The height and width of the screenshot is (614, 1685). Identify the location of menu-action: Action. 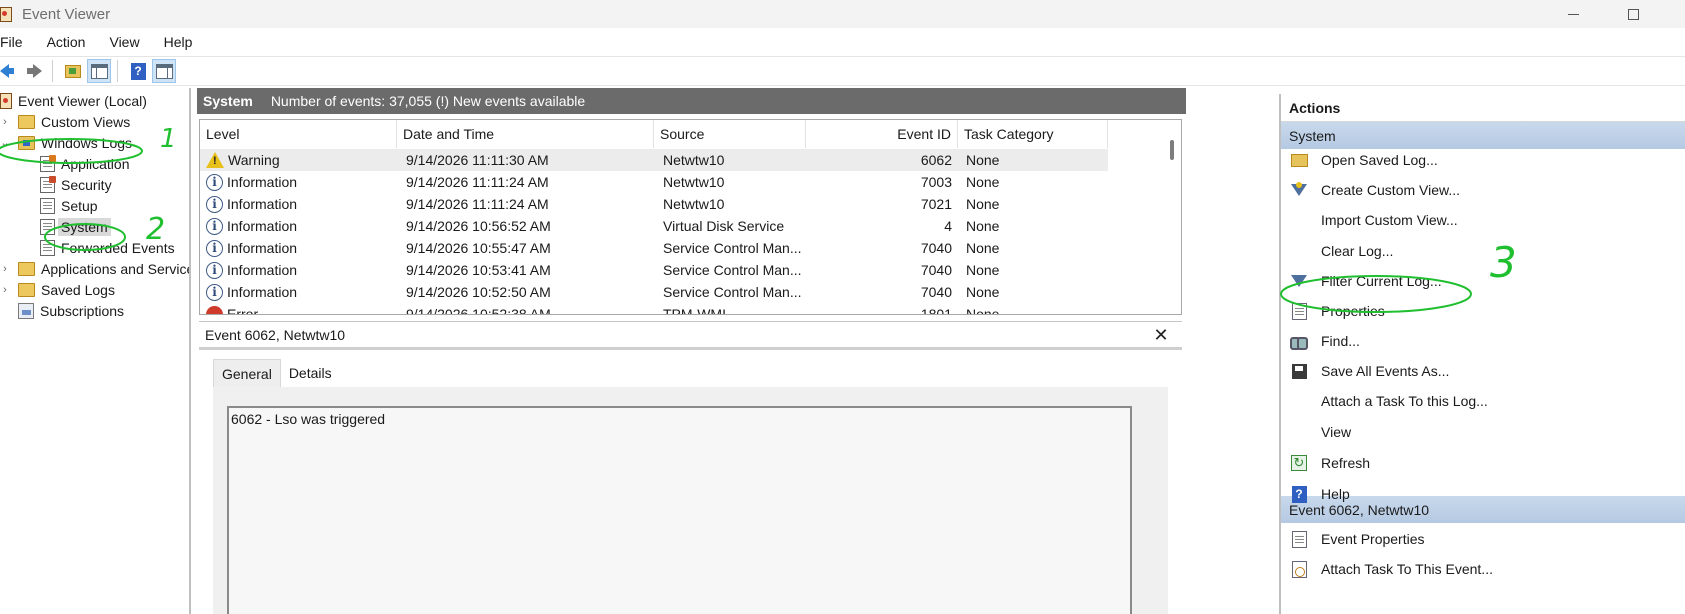
(72, 42).